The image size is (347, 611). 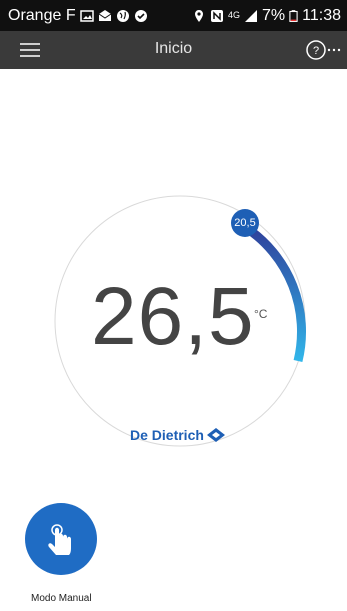 What do you see at coordinates (215, 435) in the screenshot?
I see `brand-diamond-icon` at bounding box center [215, 435].